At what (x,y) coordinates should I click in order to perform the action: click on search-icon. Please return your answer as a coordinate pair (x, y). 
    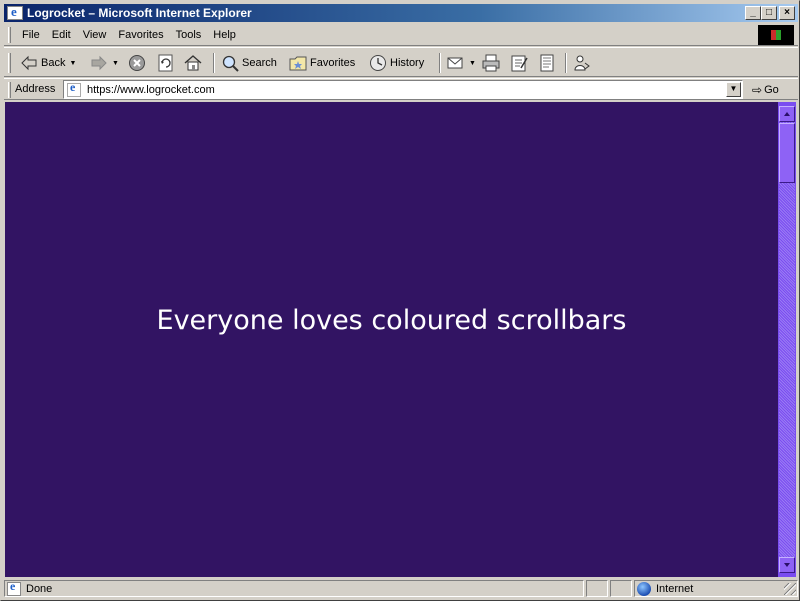
    Looking at the image, I should click on (230, 63).